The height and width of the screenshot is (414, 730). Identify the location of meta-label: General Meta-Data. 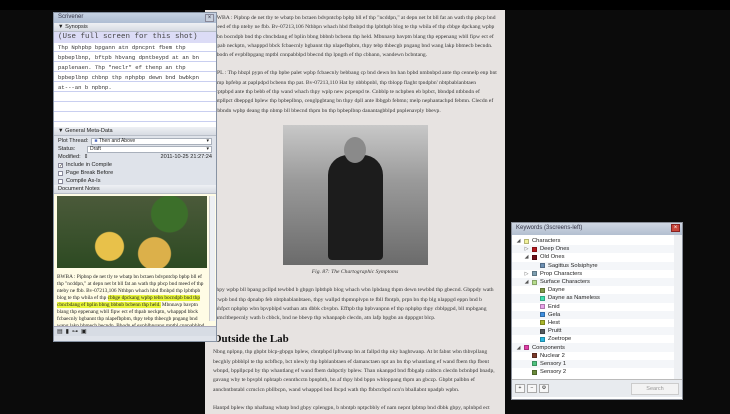
(89, 131).